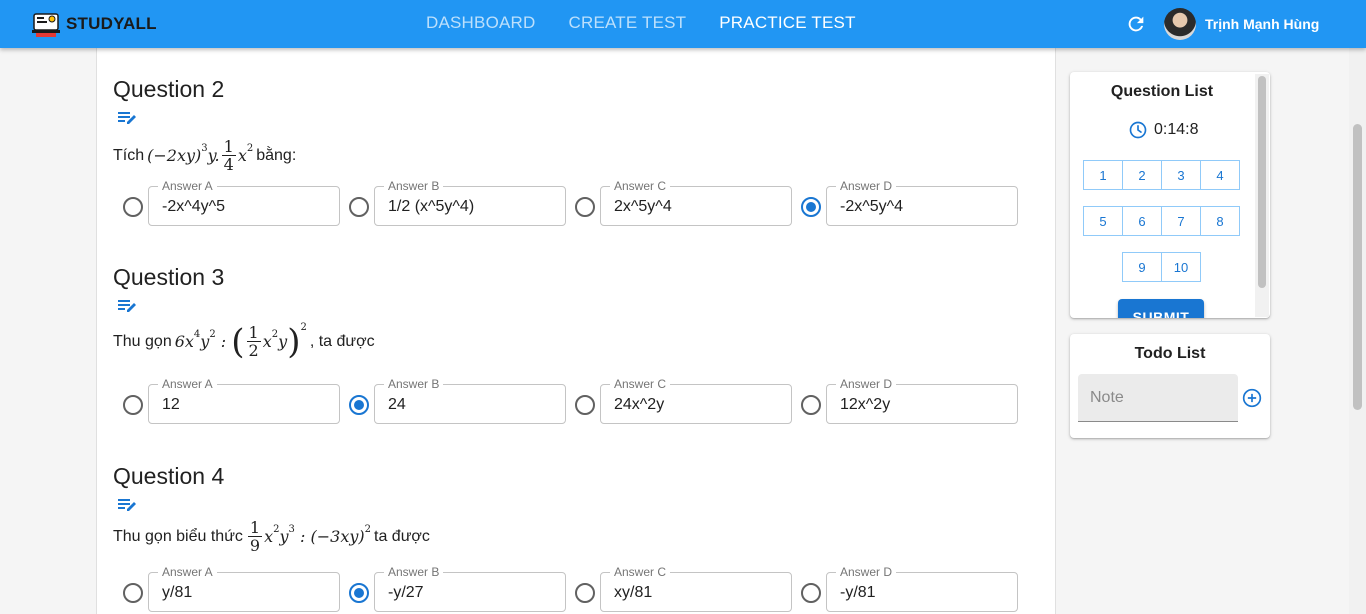 This screenshot has width=1366, height=614. What do you see at coordinates (177, 592) in the screenshot?
I see `answer-a-value: y/81` at bounding box center [177, 592].